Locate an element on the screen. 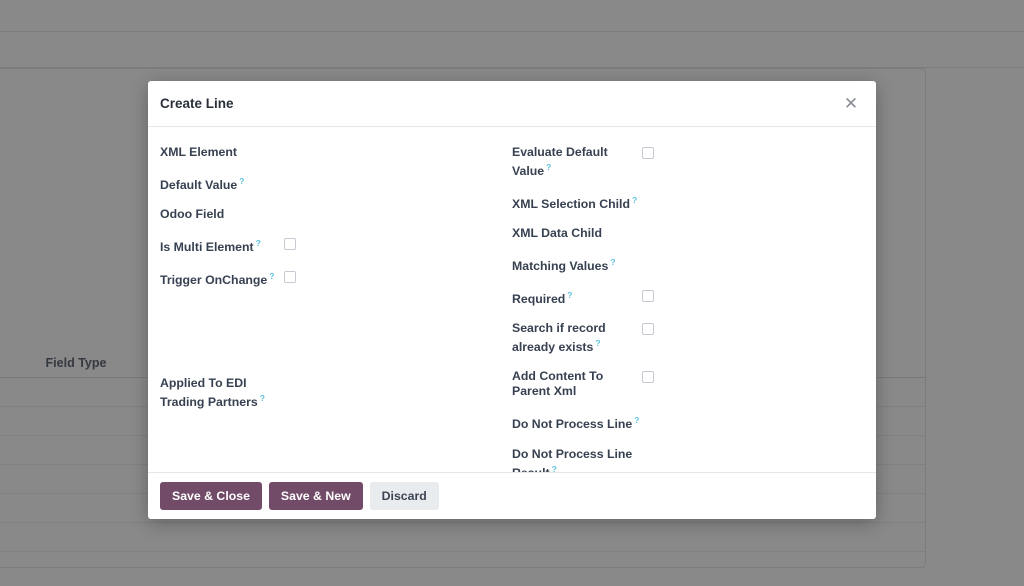  field-label: Add Content To Parent Xml is located at coordinates (577, 383).